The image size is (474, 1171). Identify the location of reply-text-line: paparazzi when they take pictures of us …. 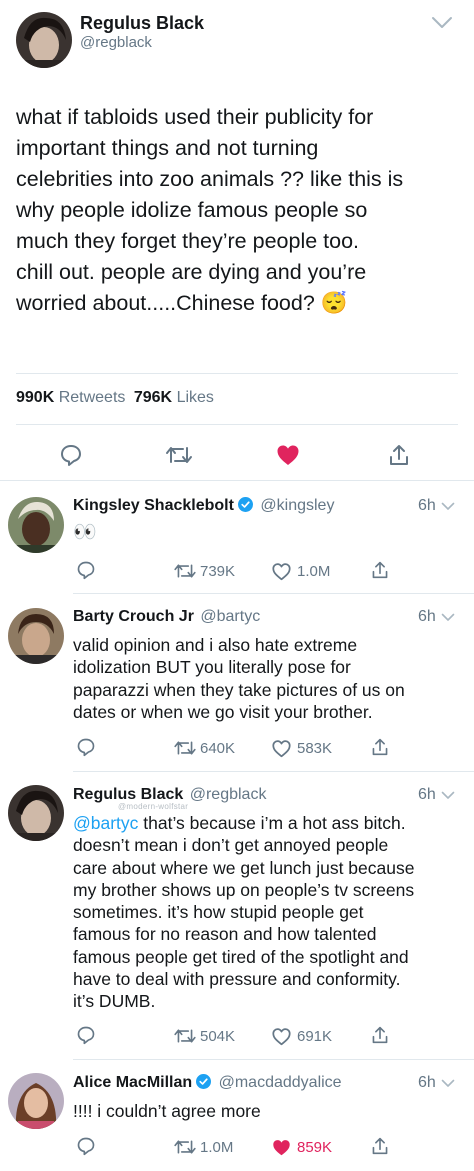
(239, 689).